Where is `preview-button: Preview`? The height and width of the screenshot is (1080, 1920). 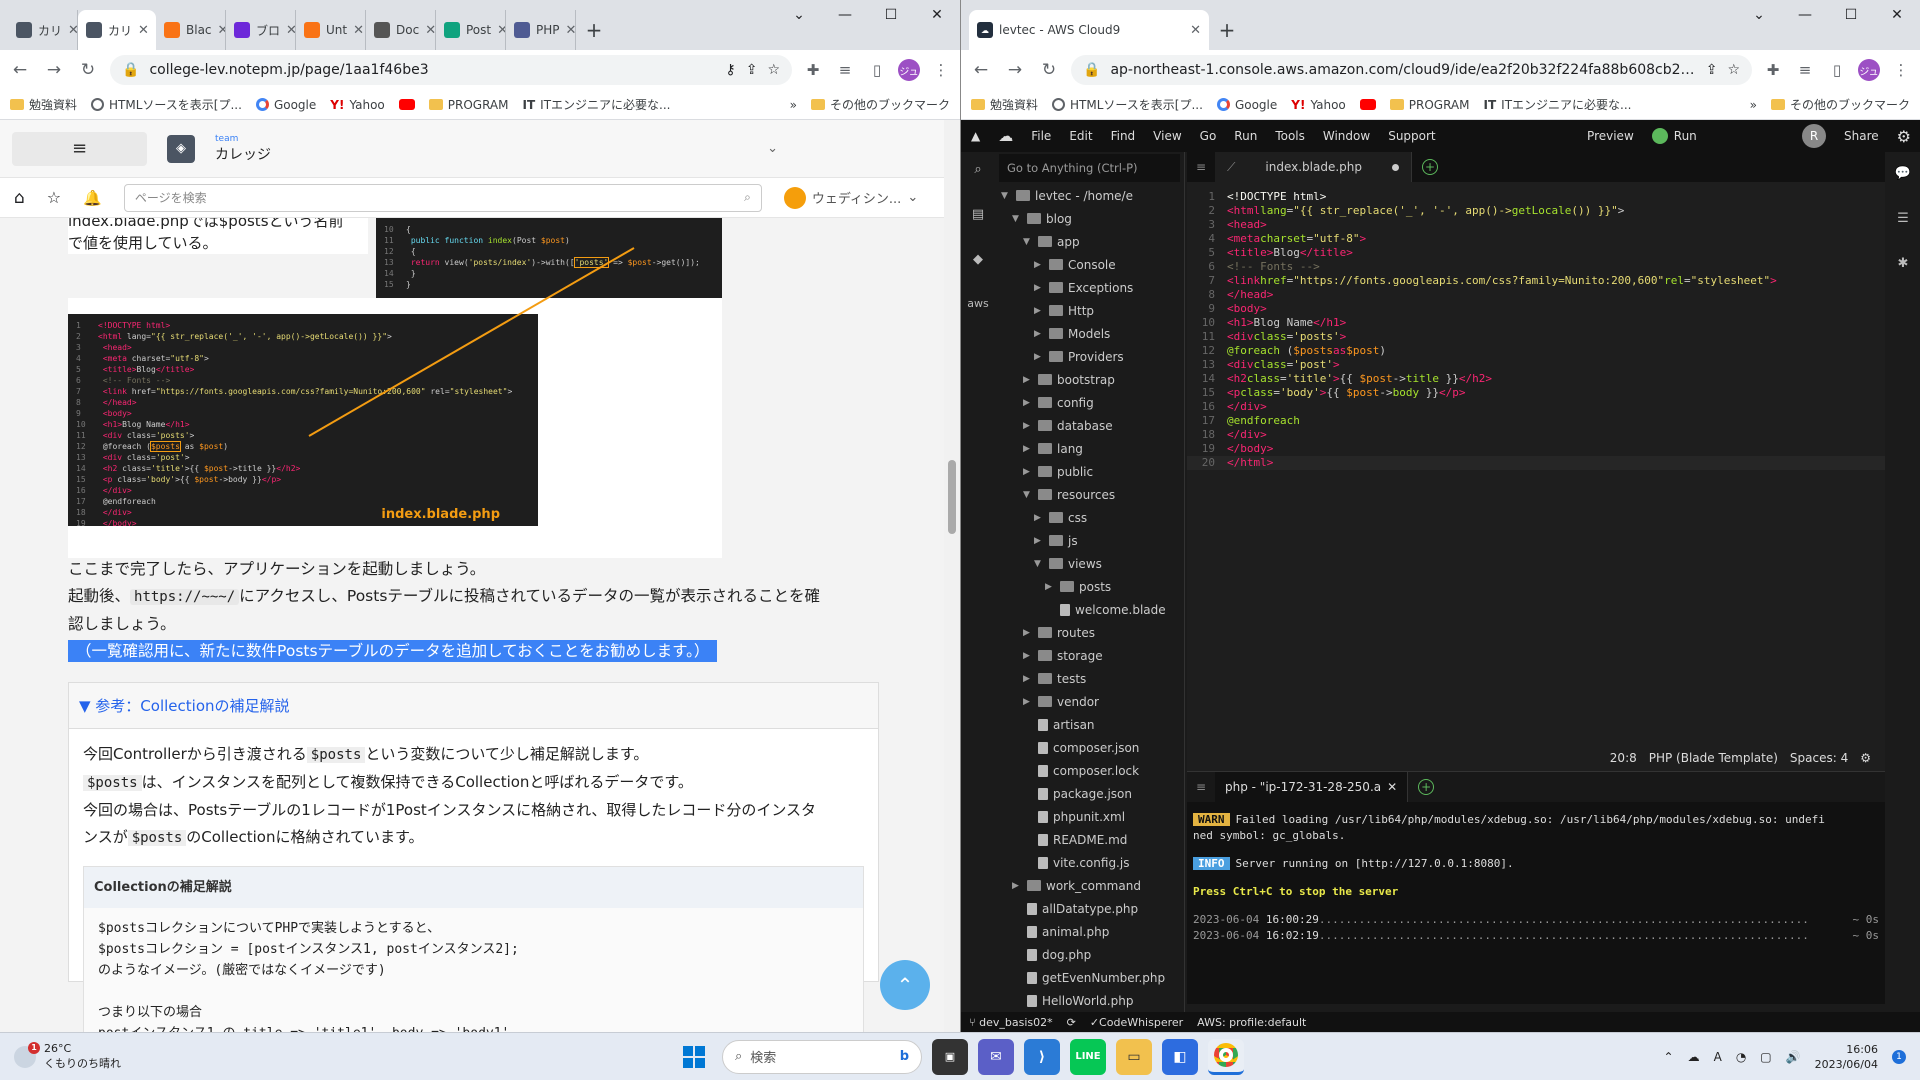
preview-button: Preview is located at coordinates (1610, 136).